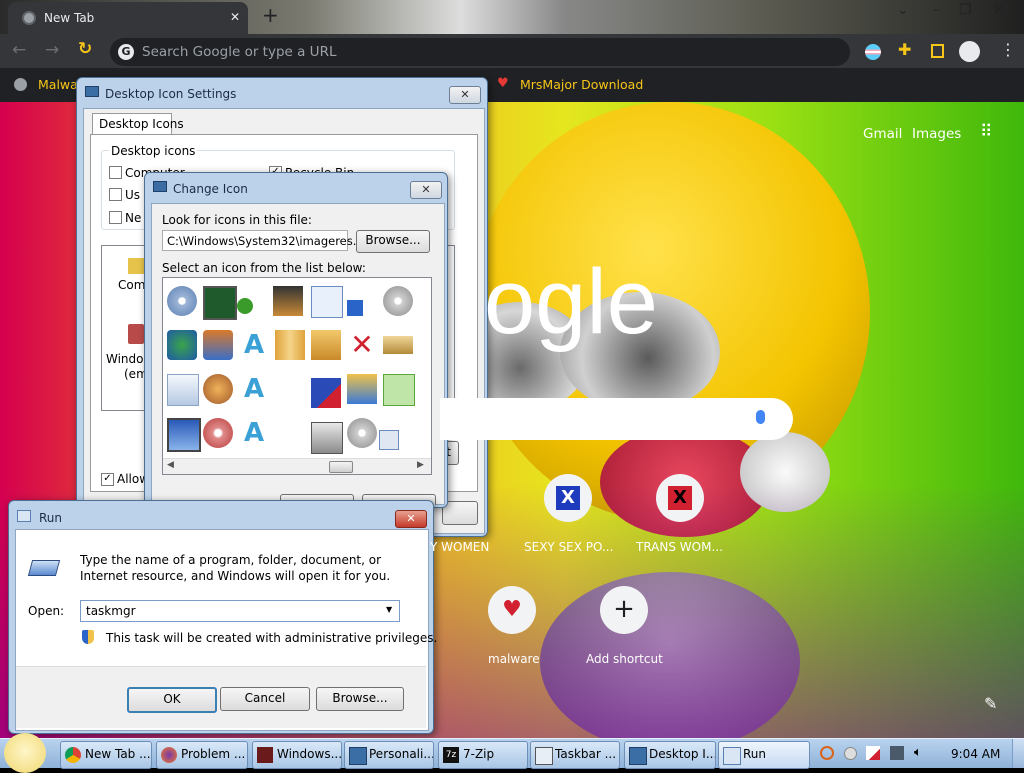 This screenshot has height=773, width=1024. Describe the element at coordinates (975, 754) in the screenshot. I see `clock: 9:04 AM` at that location.